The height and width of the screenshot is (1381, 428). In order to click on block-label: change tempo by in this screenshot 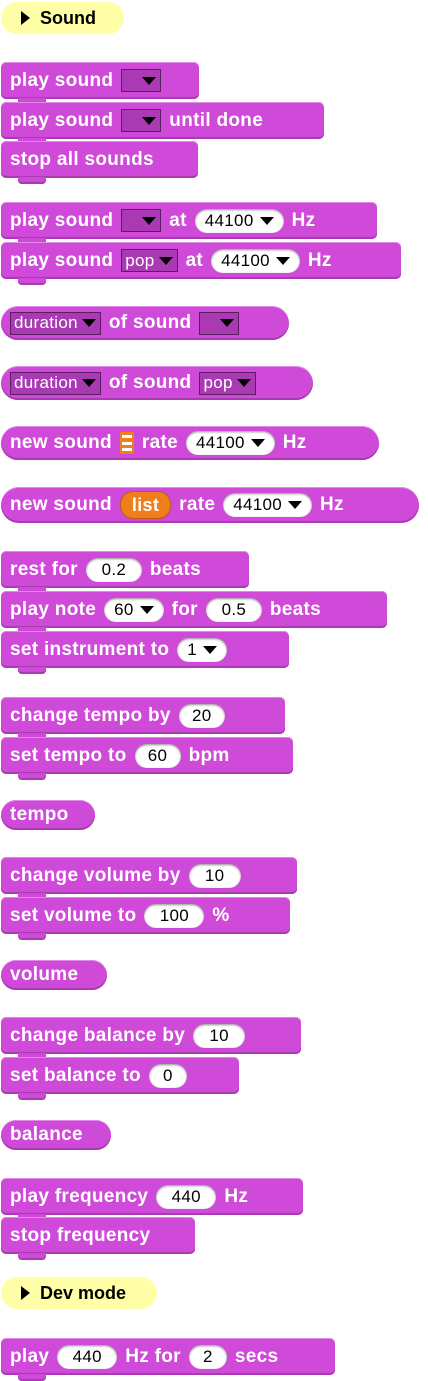, I will do `click(90, 715)`.